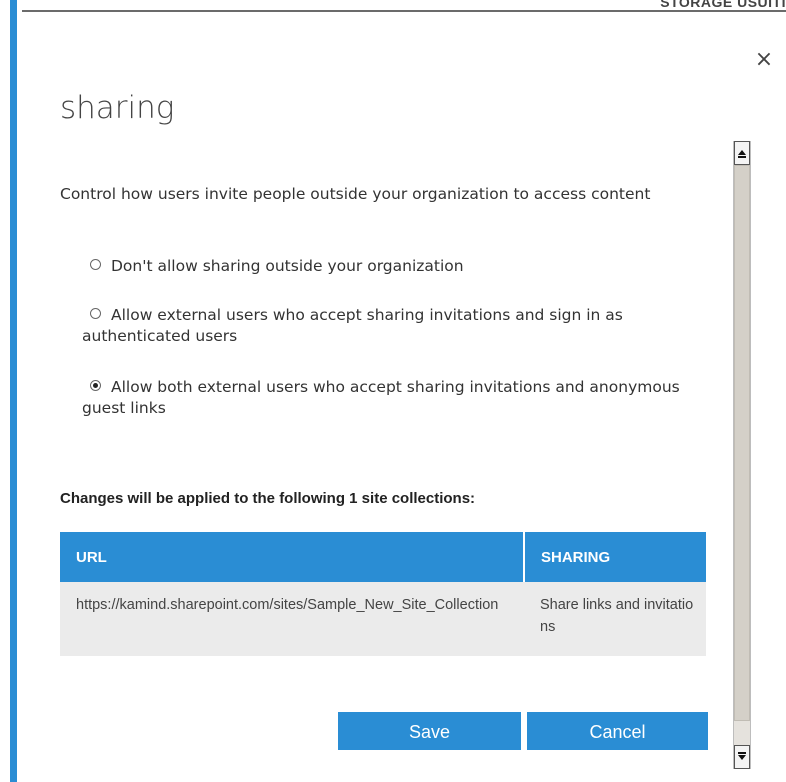  Describe the element at coordinates (742, 757) in the screenshot. I see `scroll-down-icon` at that location.